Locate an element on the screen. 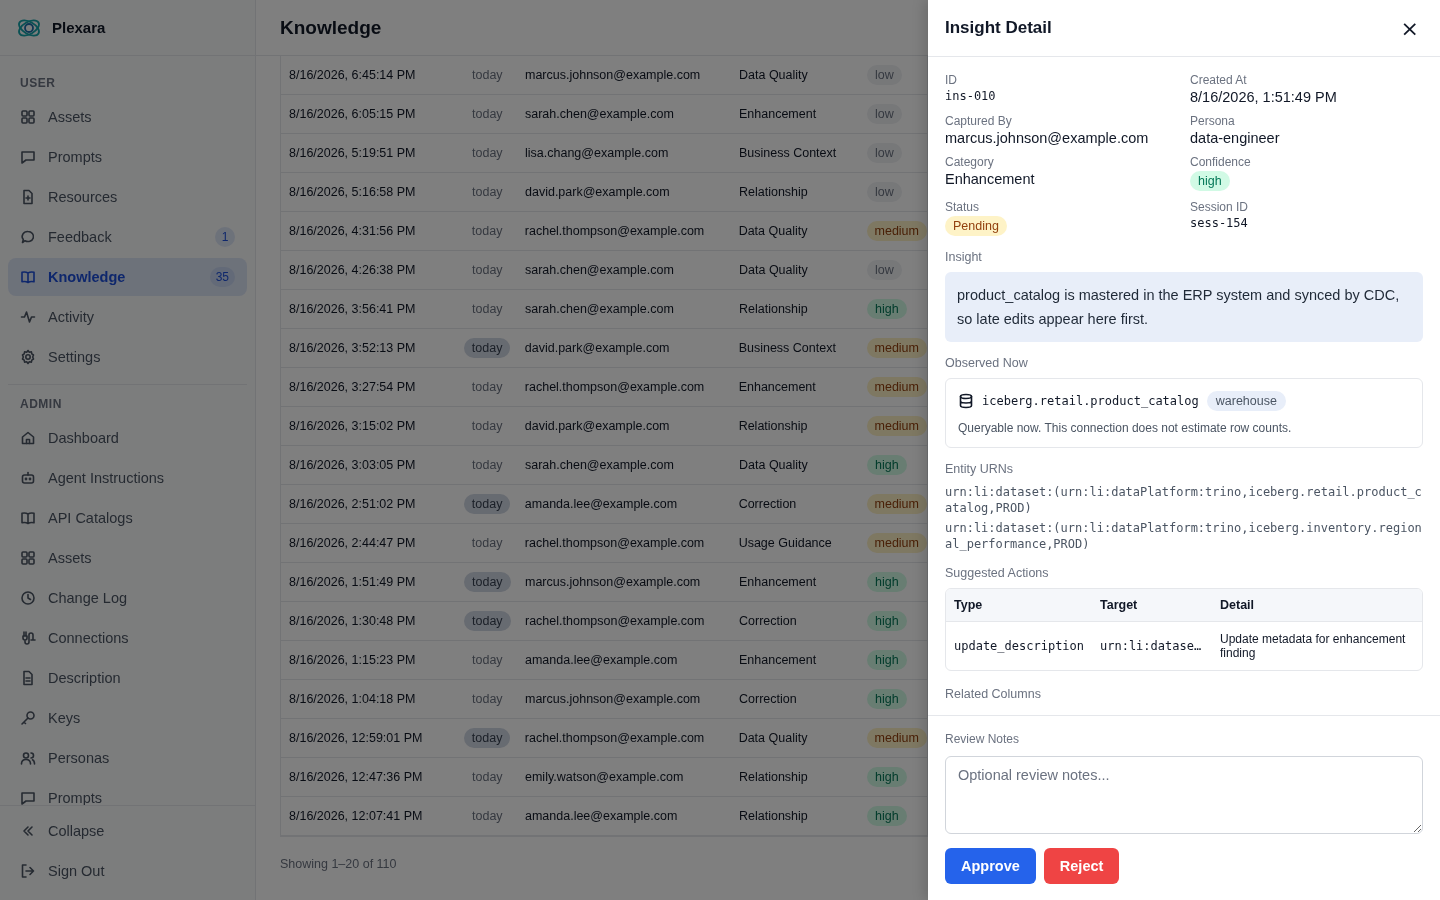  observed-note: Queryable now. This connection does not estimate row counts. is located at coordinates (1125, 428).